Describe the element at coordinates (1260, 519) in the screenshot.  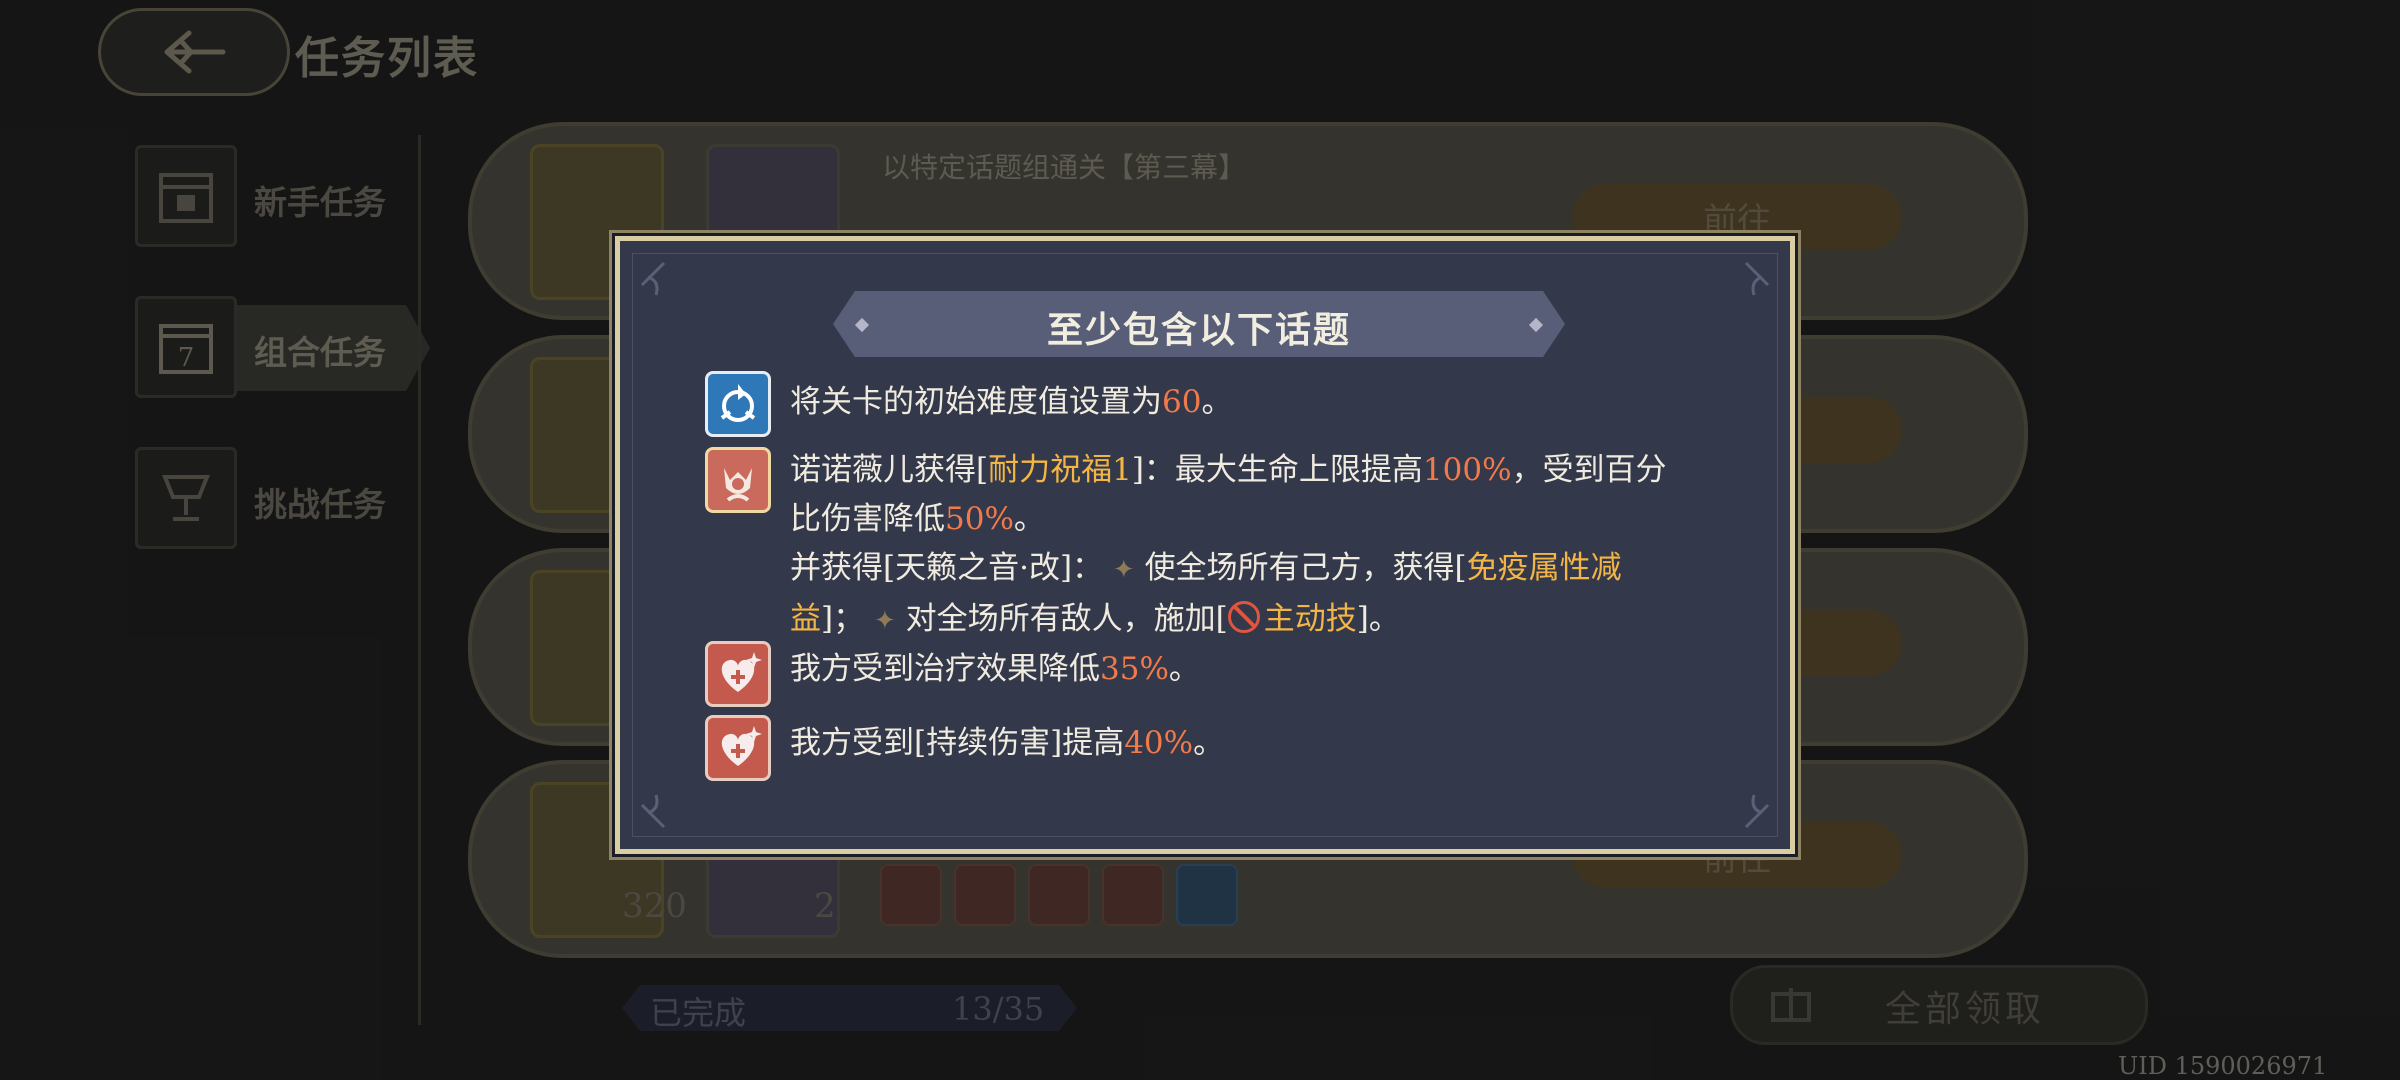
I see `buff-line-2: 比伤害降低50%。` at that location.